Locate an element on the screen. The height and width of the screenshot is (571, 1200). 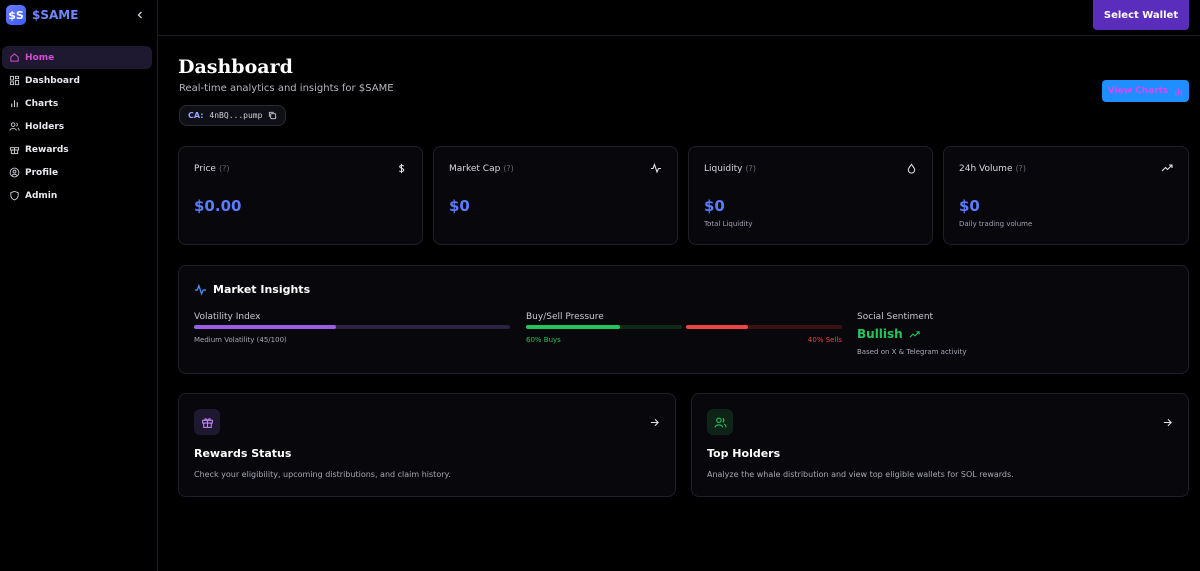
stat-label-text: 24h Volume is located at coordinates (986, 169).